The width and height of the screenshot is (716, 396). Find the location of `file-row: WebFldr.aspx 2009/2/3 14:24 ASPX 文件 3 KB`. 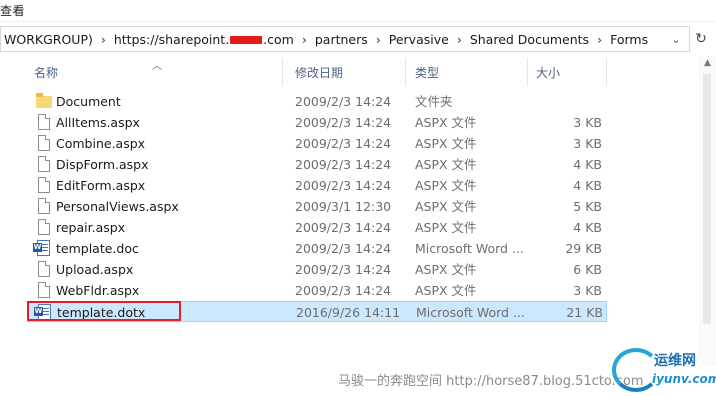

file-row: WebFldr.aspx 2009/2/3 14:24 ASPX 文件 3 KB is located at coordinates (317, 290).